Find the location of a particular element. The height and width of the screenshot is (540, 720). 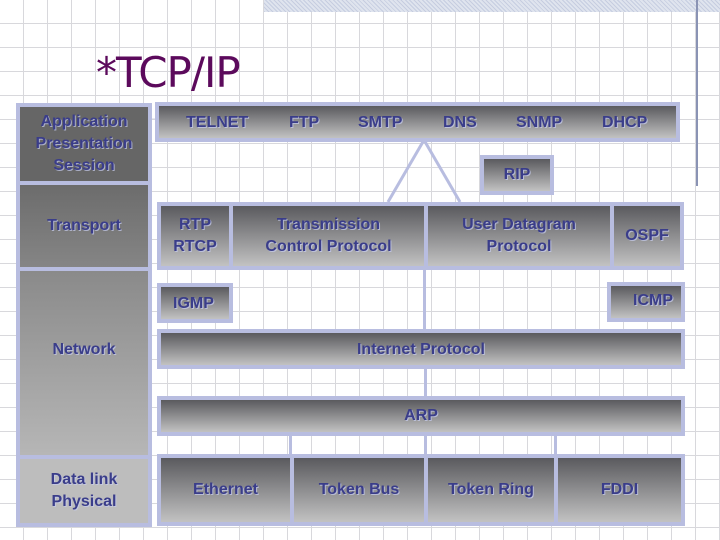

protocol-tcp-line2: Control Protocol is located at coordinates (328, 246).